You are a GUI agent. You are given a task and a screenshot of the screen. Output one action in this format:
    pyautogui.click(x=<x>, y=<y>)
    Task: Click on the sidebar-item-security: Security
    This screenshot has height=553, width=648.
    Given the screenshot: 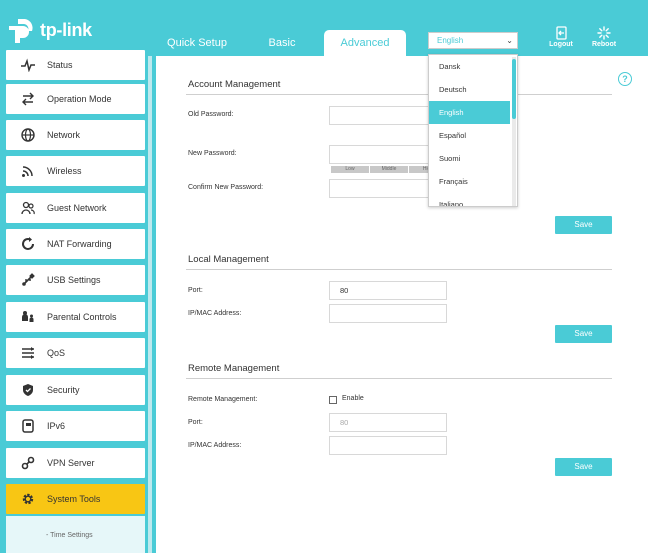 What is the action you would take?
    pyautogui.click(x=75, y=390)
    